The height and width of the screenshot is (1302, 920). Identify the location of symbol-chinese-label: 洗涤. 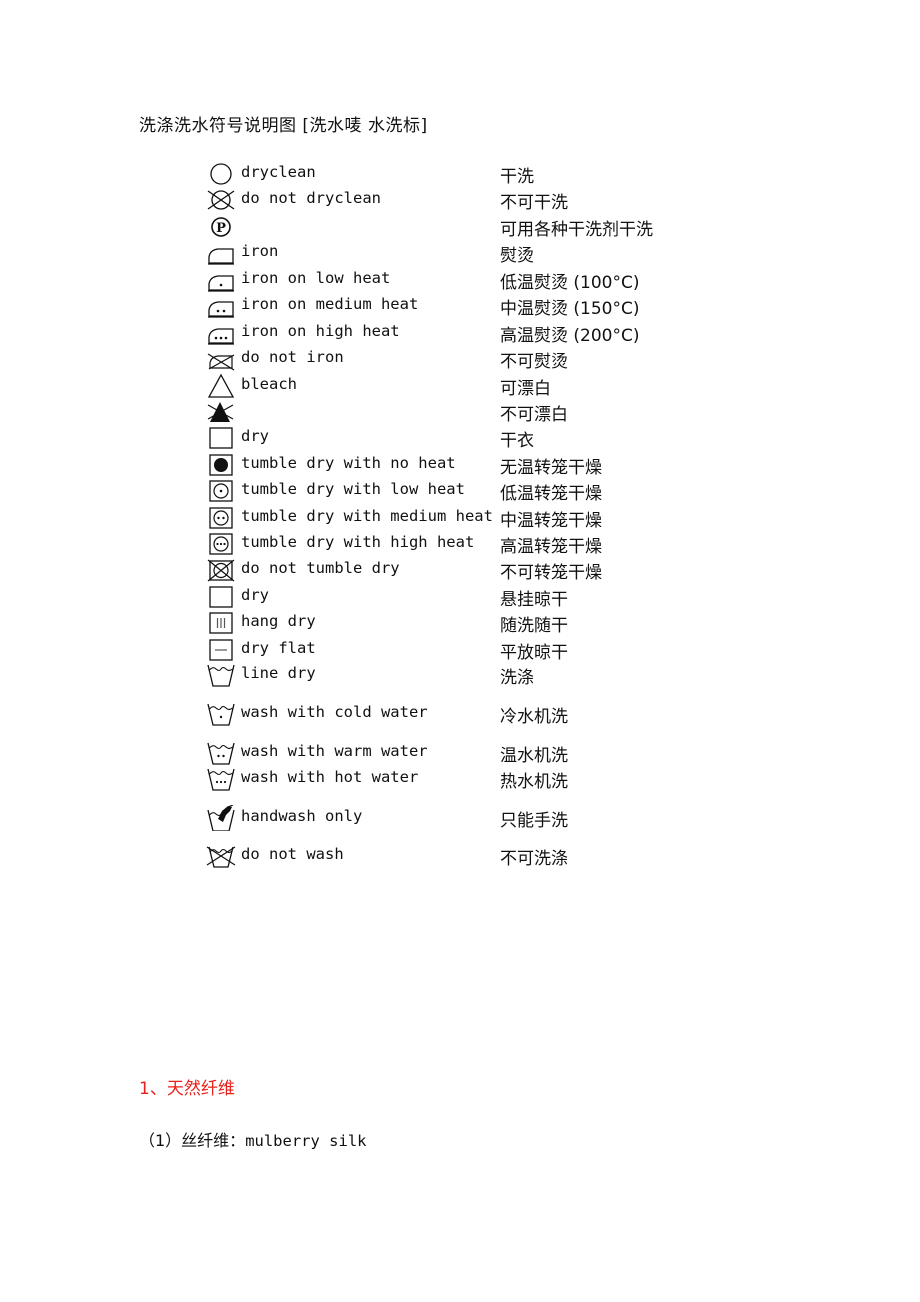
(517, 678).